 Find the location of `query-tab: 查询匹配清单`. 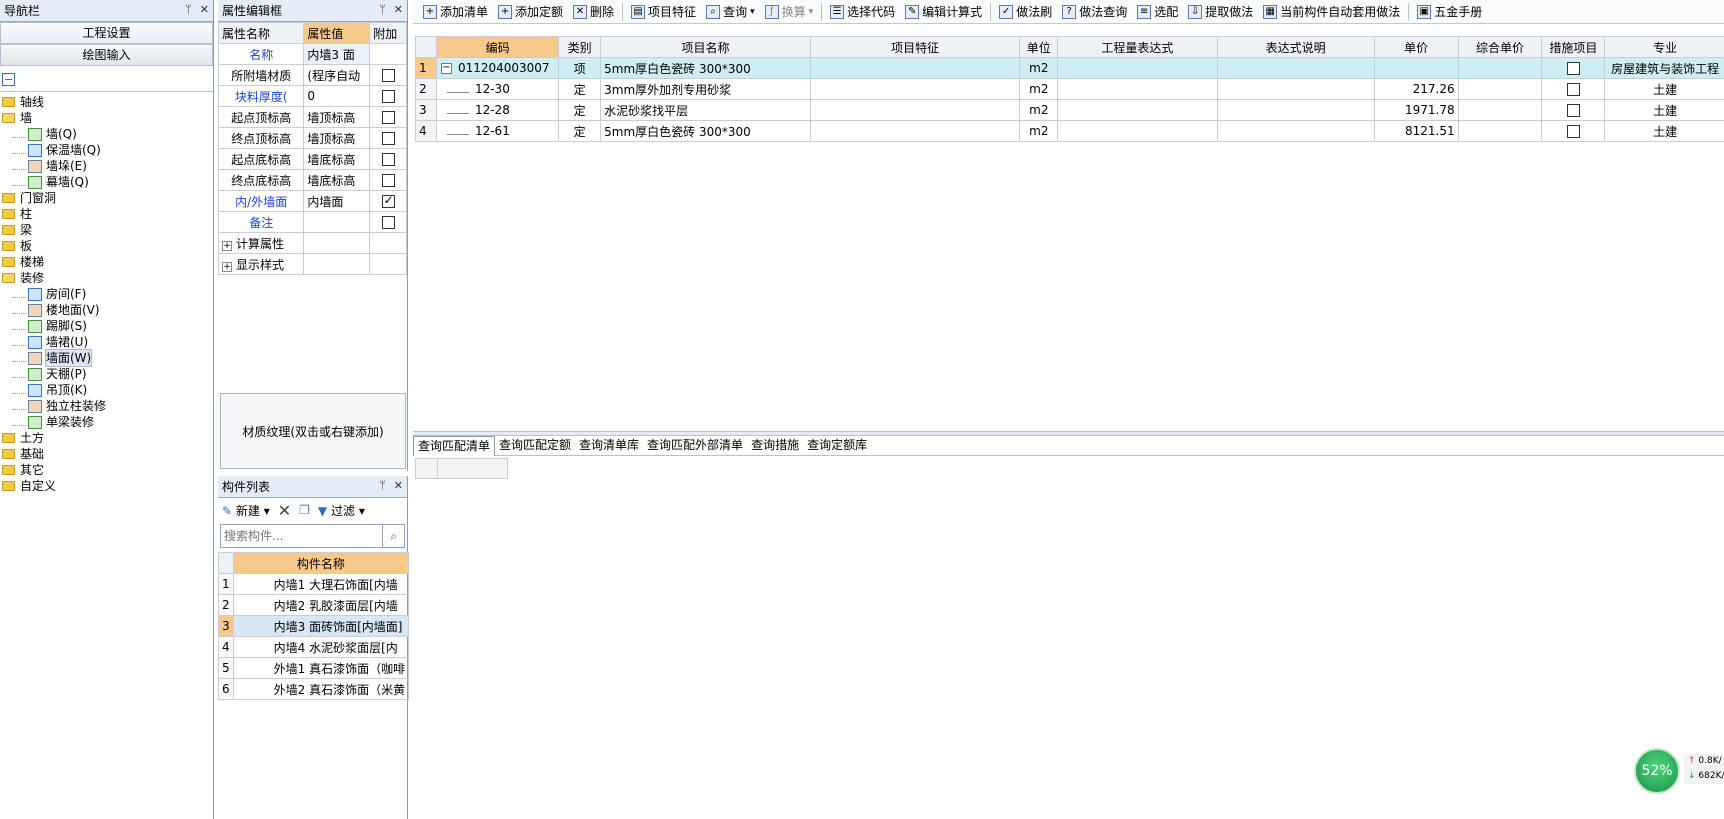

query-tab: 查询匹配清单 is located at coordinates (454, 446).